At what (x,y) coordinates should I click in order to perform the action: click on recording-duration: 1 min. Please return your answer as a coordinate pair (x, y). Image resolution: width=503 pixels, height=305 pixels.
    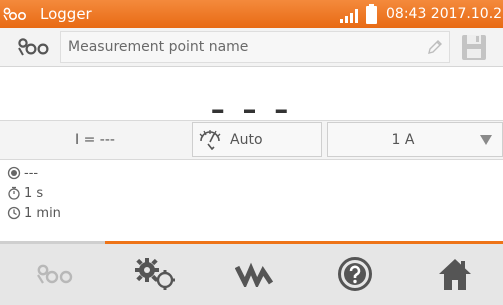
    Looking at the image, I should click on (42, 213).